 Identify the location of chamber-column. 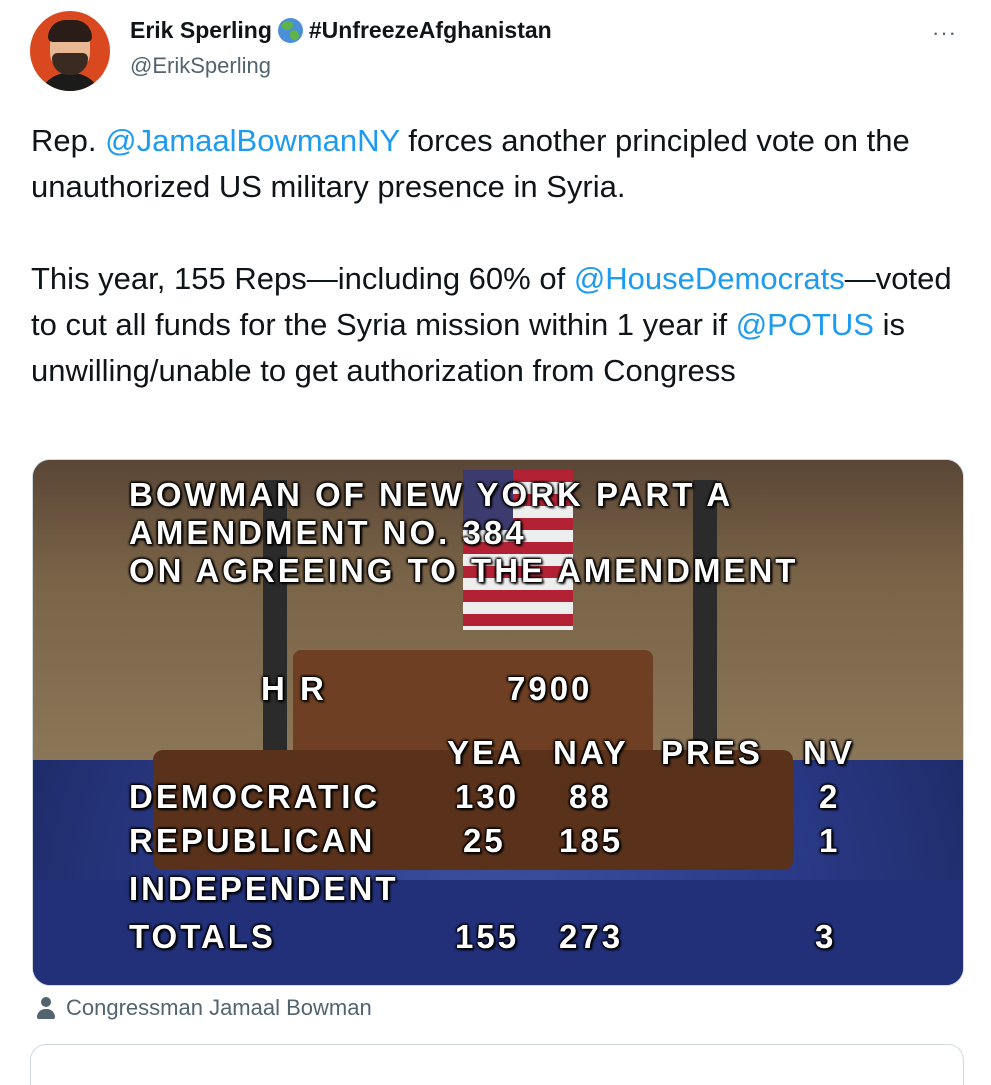
(705, 620).